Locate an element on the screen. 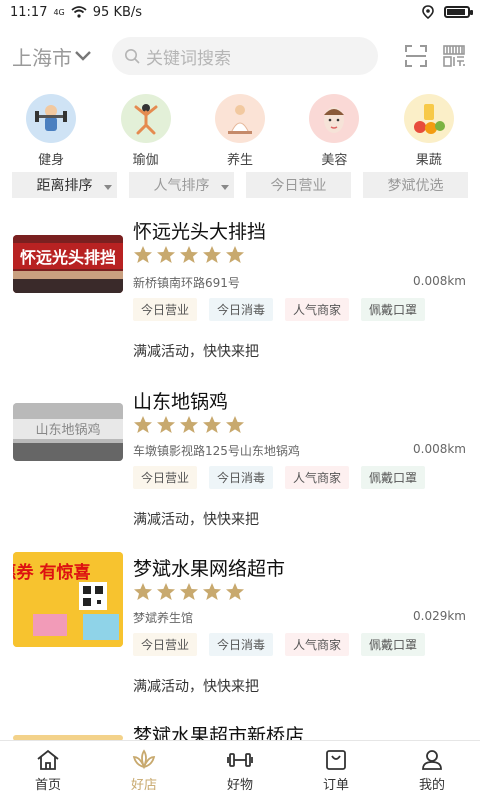  shop-name: 梦斌水果网络超市 is located at coordinates (209, 569).